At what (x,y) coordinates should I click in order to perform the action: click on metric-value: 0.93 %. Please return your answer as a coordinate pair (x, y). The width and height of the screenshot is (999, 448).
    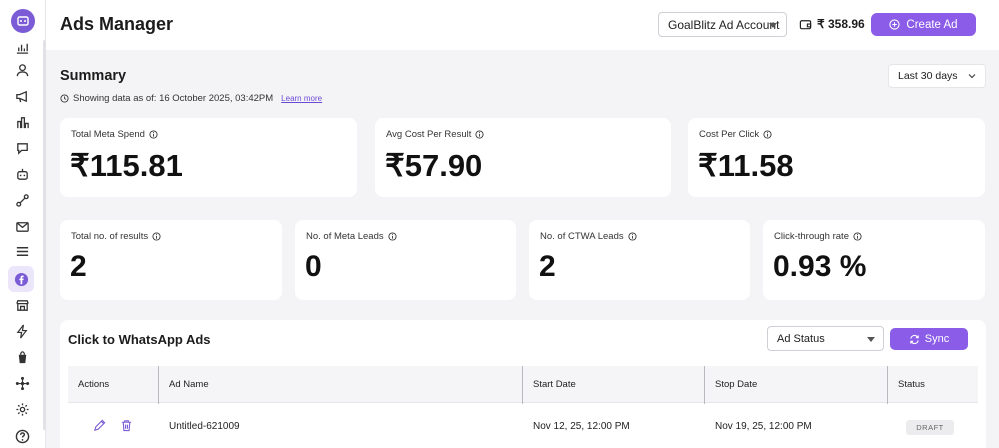
    Looking at the image, I should click on (820, 266).